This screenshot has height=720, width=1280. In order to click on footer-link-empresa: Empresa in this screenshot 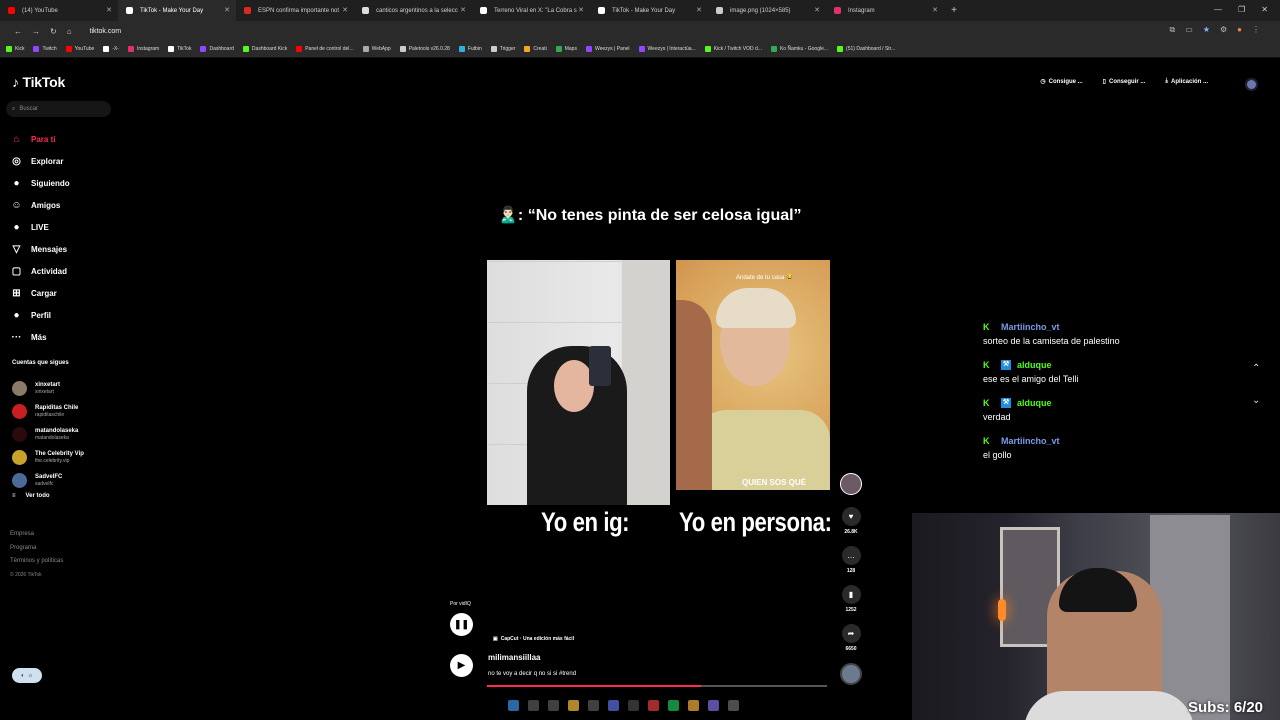, I will do `click(36, 535)`.